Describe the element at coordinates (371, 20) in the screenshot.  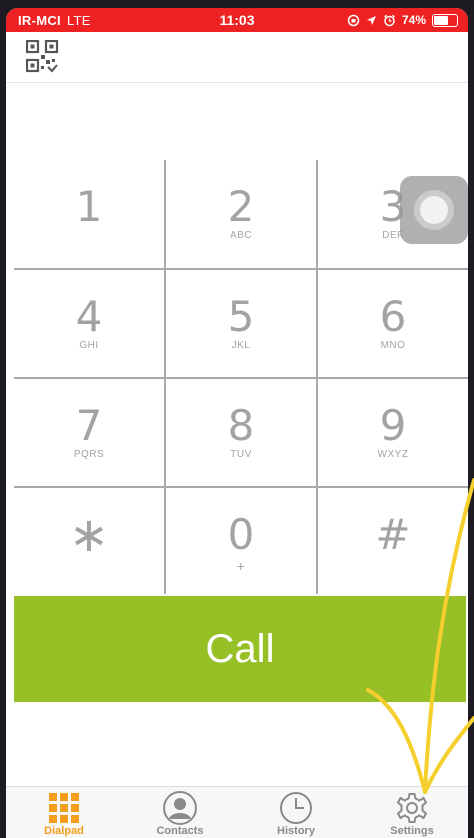
I see `location-arrow-icon` at that location.